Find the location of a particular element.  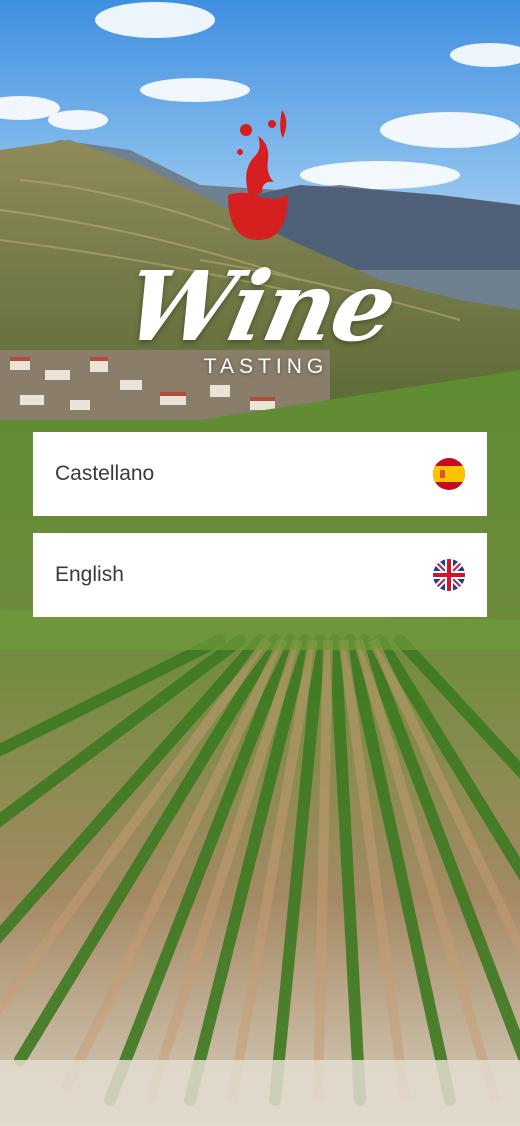

uk-flag-icon is located at coordinates (449, 575).